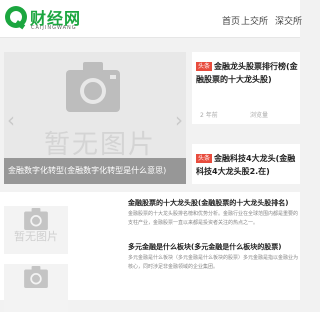 This screenshot has height=312, width=320. What do you see at coordinates (95, 171) in the screenshot?
I see `slider-caption: 金融数字化转型(金融数字化转型是什么意思)` at bounding box center [95, 171].